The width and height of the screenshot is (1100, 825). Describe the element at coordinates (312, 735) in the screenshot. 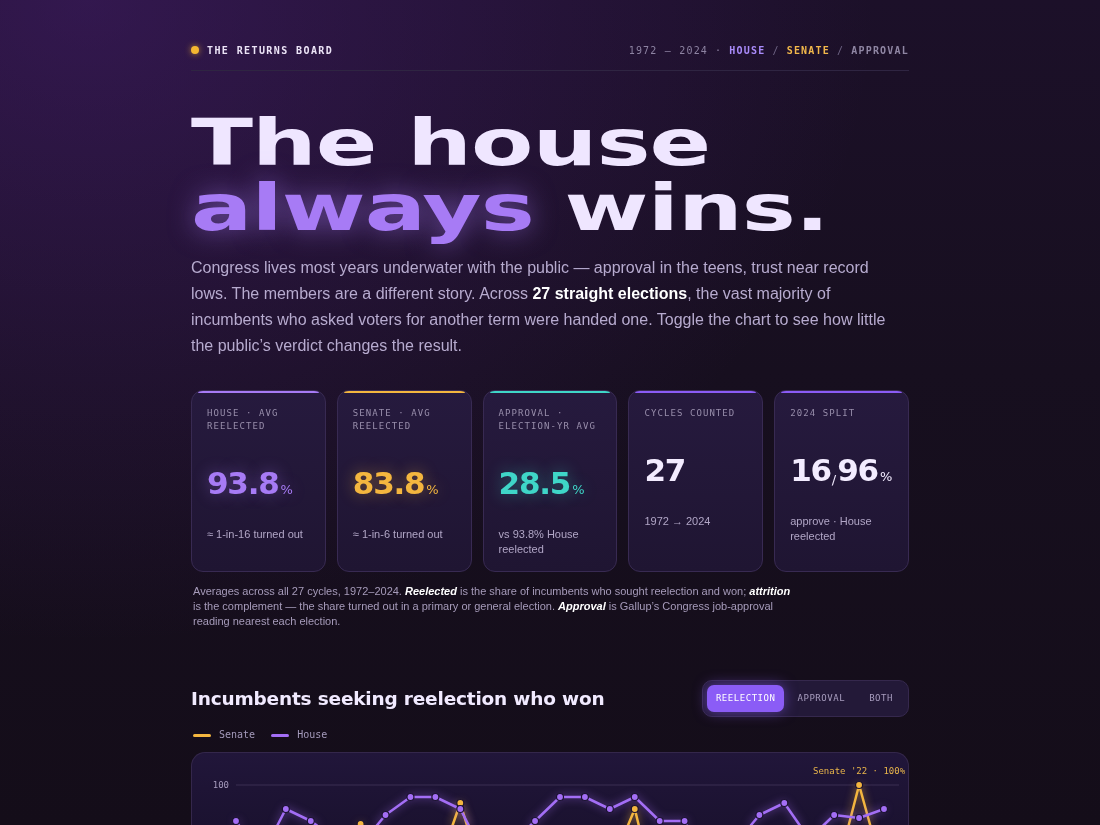

I see `legend-label: House` at that location.